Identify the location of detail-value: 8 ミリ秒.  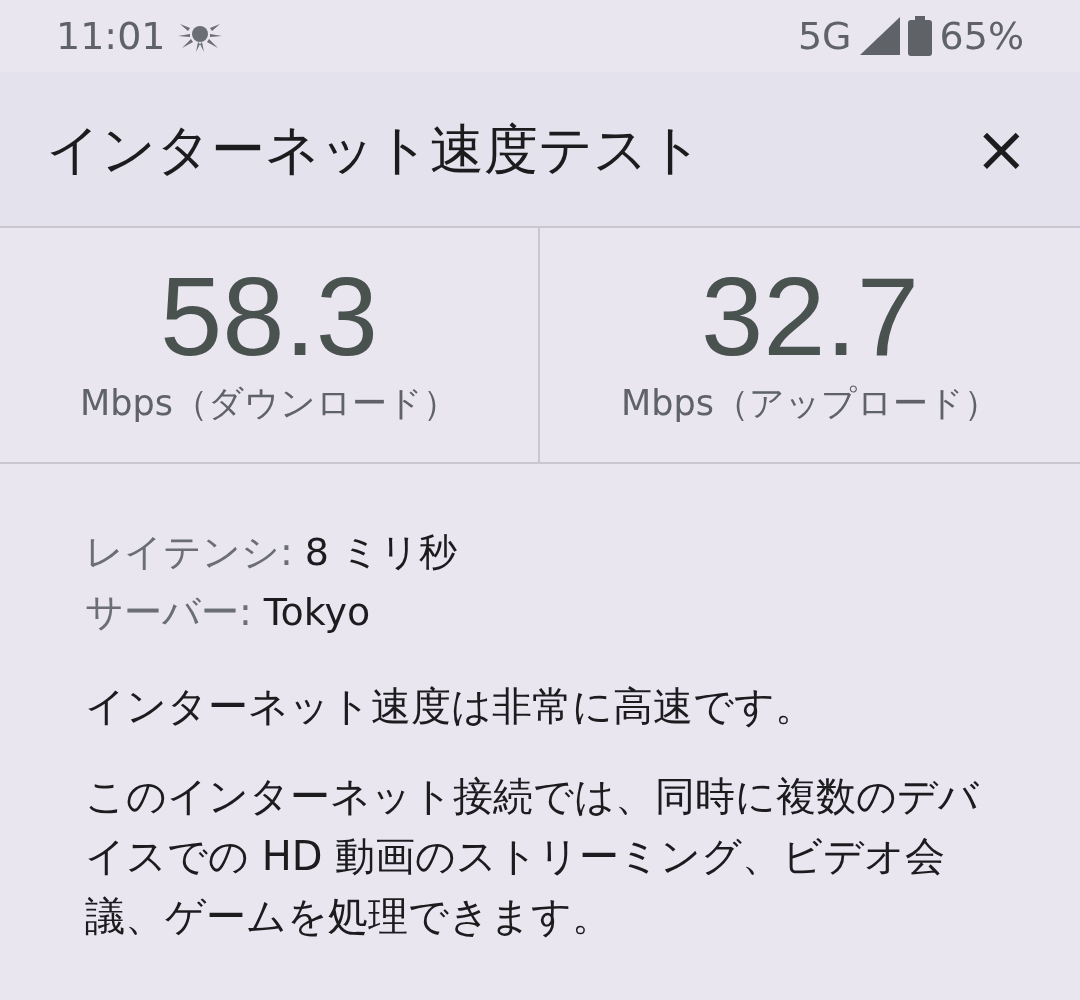
(381, 552).